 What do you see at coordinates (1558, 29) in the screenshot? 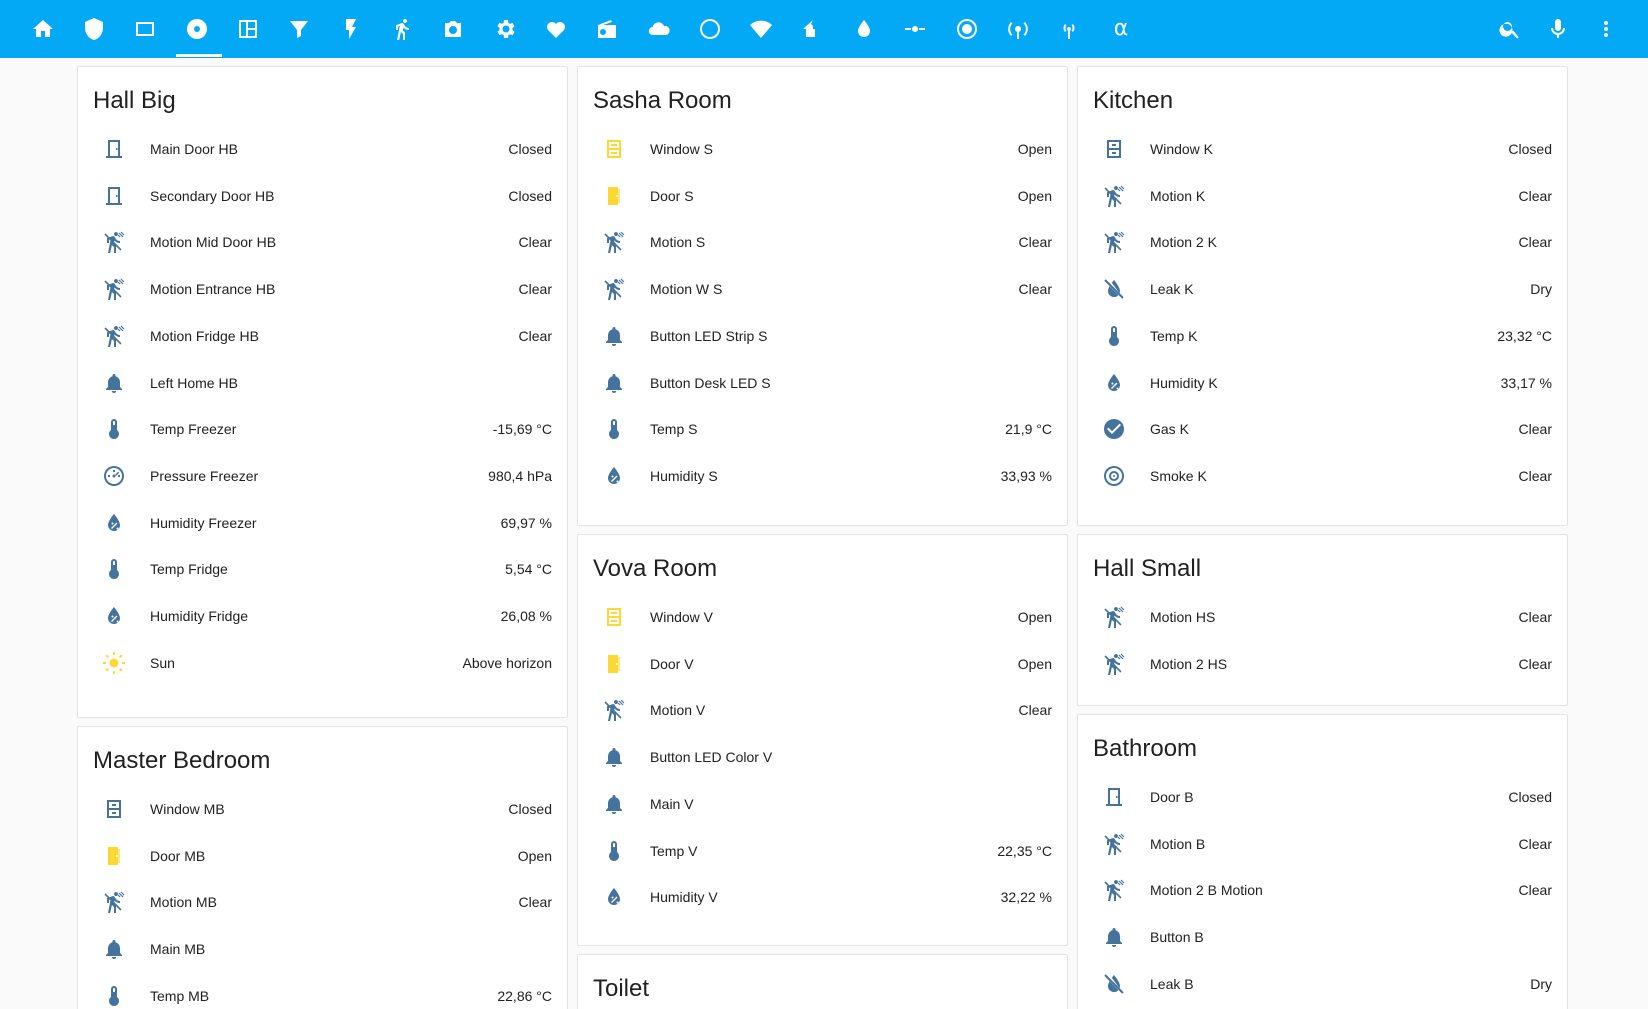
I see `microphone-icon` at bounding box center [1558, 29].